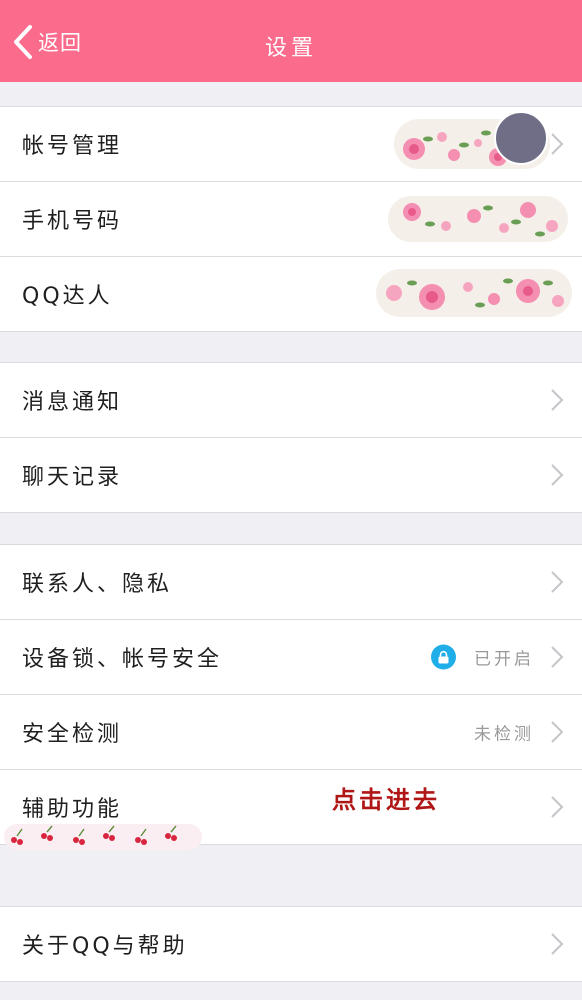 This screenshot has height=1000, width=582. I want to click on row-contacts-privacy: 联系人、隐私, so click(291, 582).